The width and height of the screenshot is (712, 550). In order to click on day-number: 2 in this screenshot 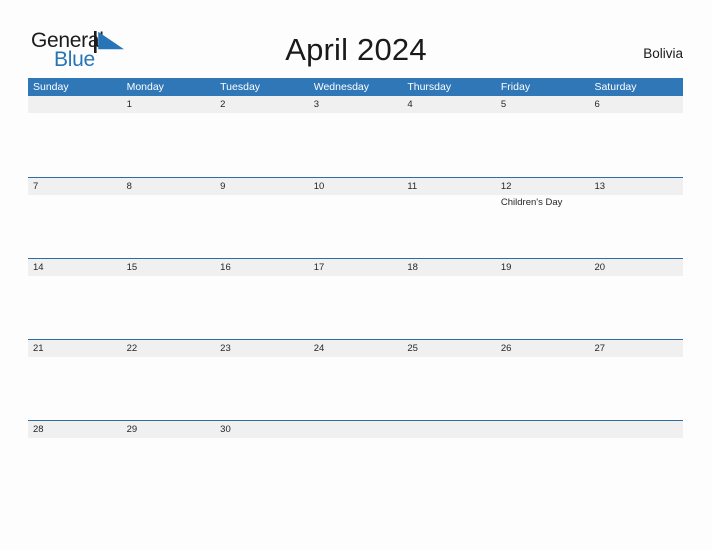, I will do `click(262, 104)`.